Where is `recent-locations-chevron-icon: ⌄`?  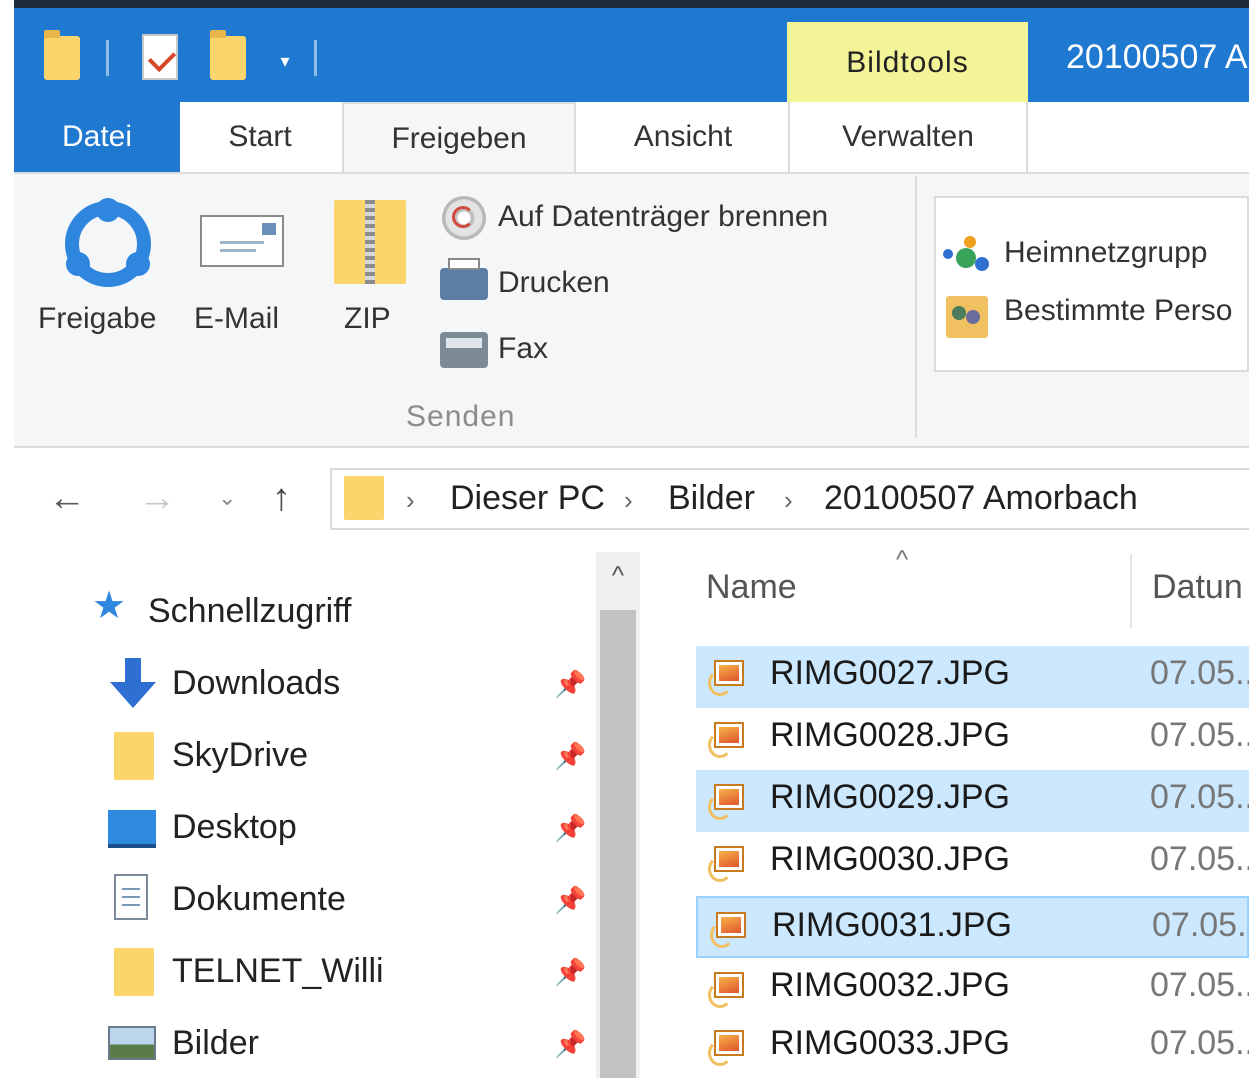 recent-locations-chevron-icon: ⌄ is located at coordinates (227, 498).